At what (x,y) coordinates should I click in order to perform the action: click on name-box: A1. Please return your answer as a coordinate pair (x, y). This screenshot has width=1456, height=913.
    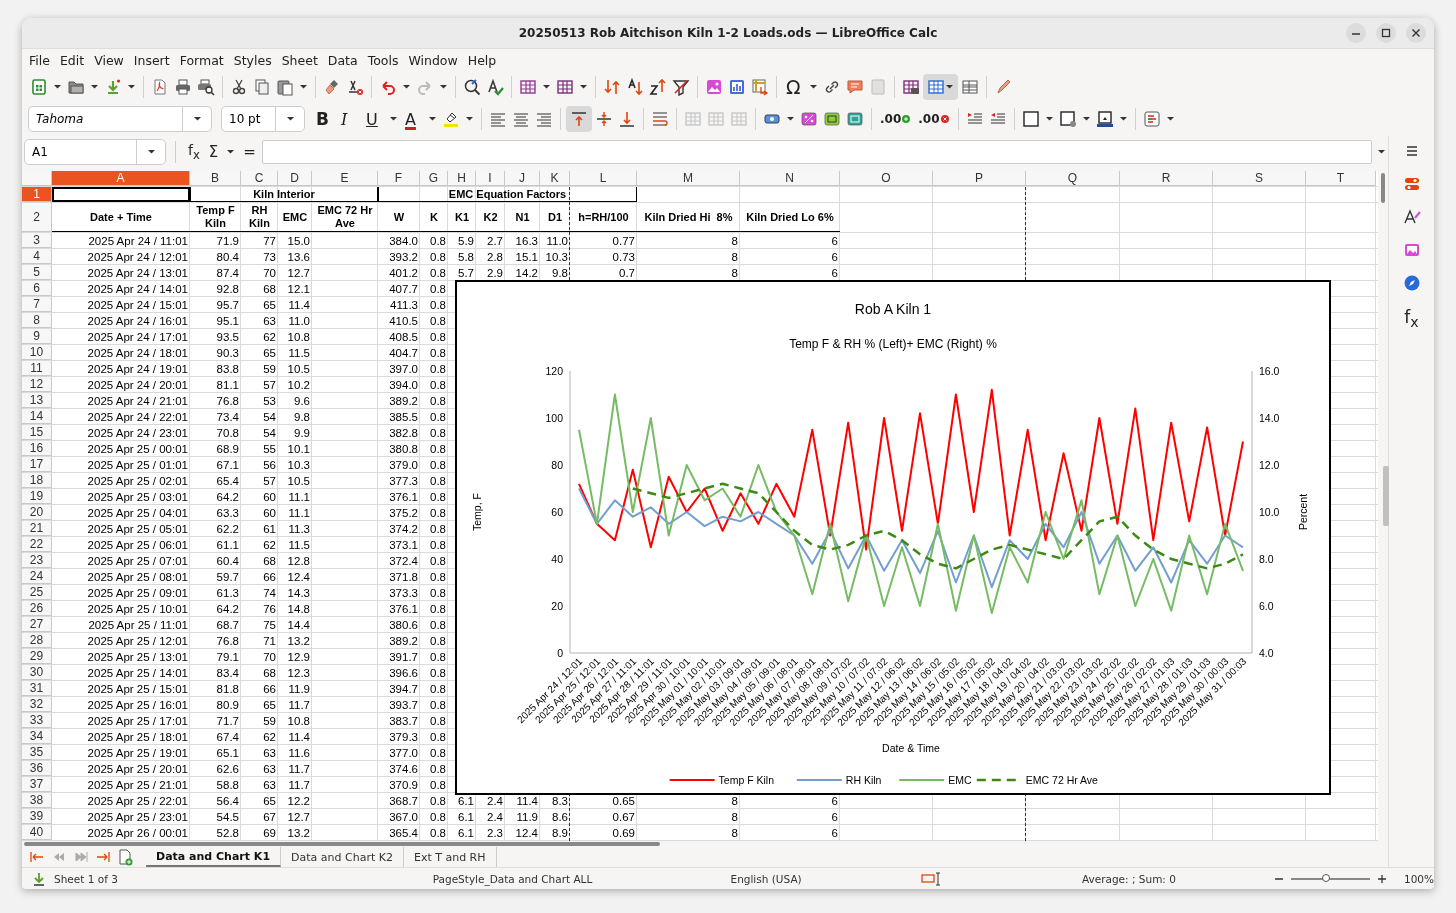
    Looking at the image, I should click on (95, 151).